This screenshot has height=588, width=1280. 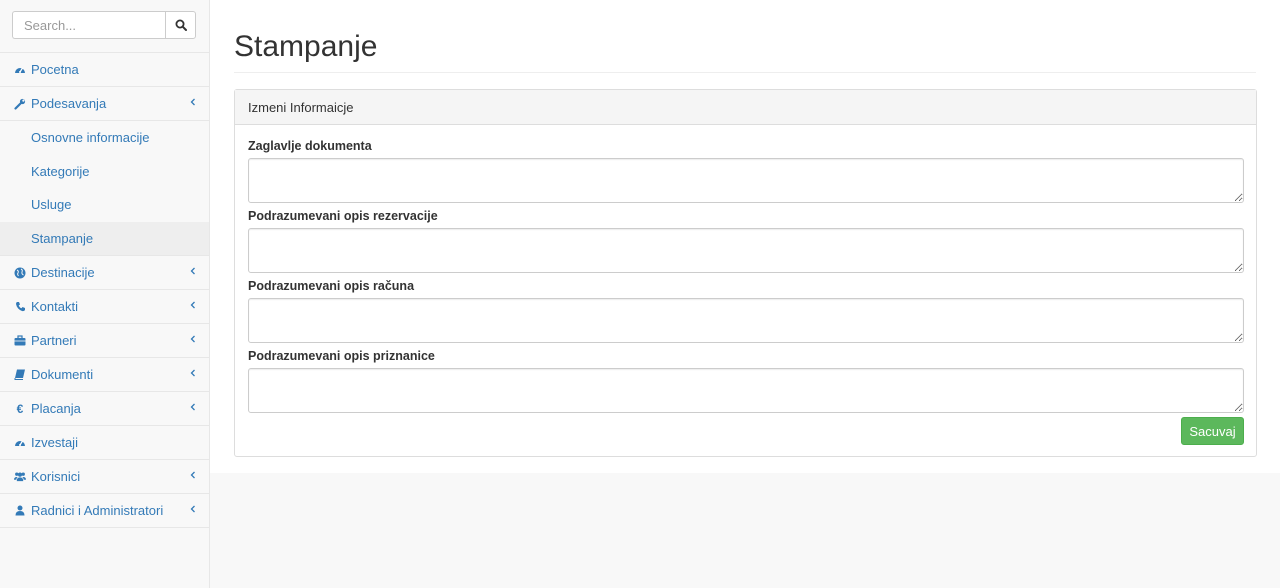 What do you see at coordinates (310, 146) in the screenshot?
I see `field-label-zaglavlje: Zaglavlje dokumenta` at bounding box center [310, 146].